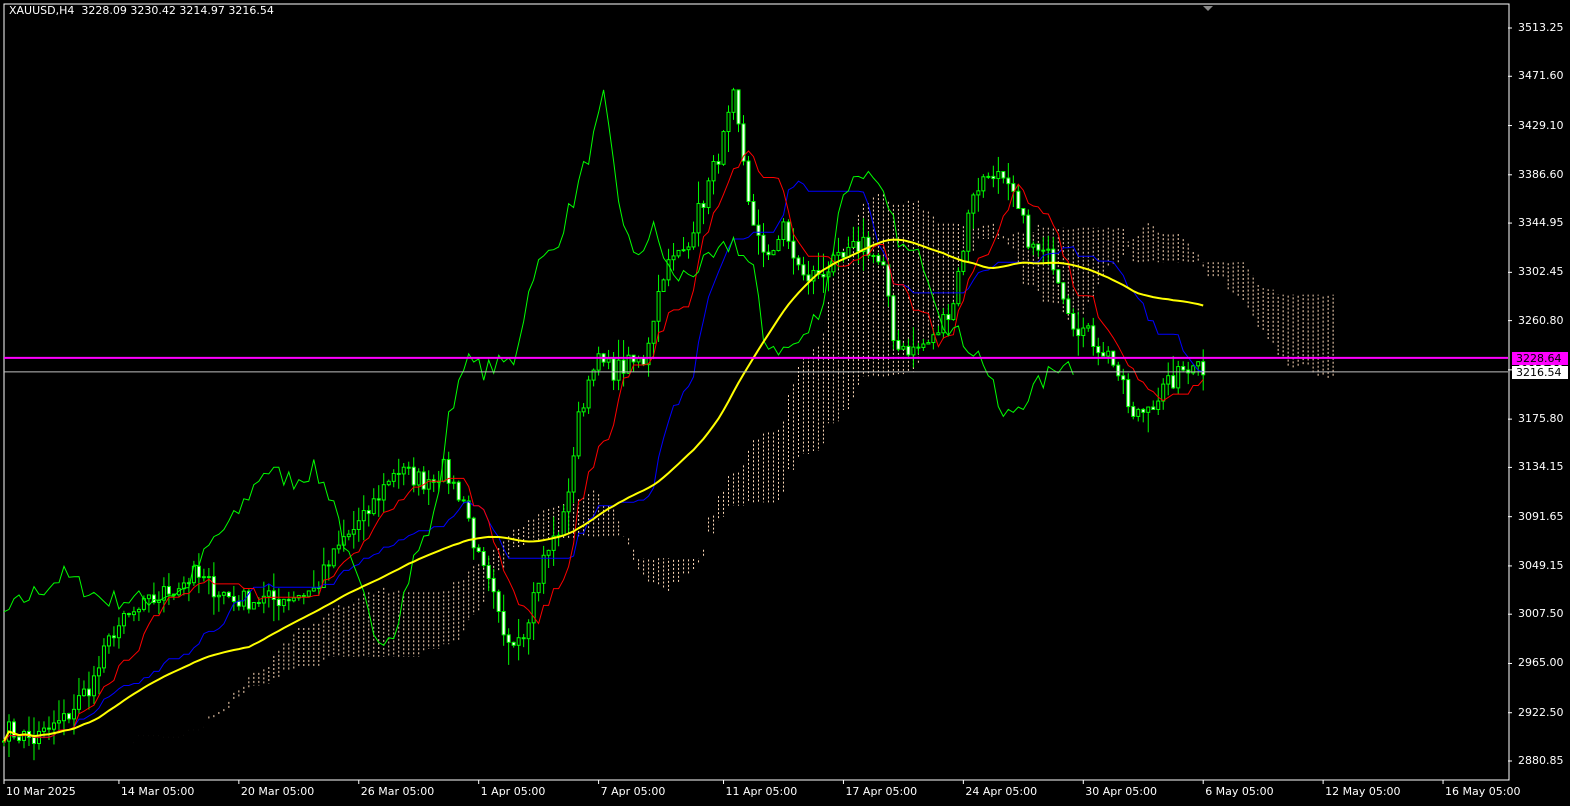 Image resolution: width=1570 pixels, height=806 pixels. What do you see at coordinates (513, 791) in the screenshot?
I see `time-tick-label: 1 Apr 05:00` at bounding box center [513, 791].